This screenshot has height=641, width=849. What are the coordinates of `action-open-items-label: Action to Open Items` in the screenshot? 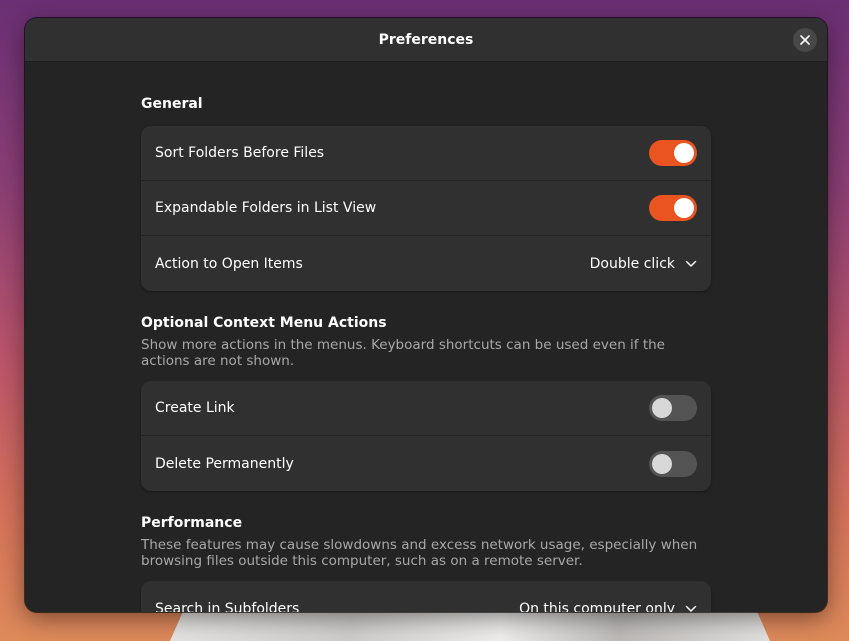 It's located at (229, 263).